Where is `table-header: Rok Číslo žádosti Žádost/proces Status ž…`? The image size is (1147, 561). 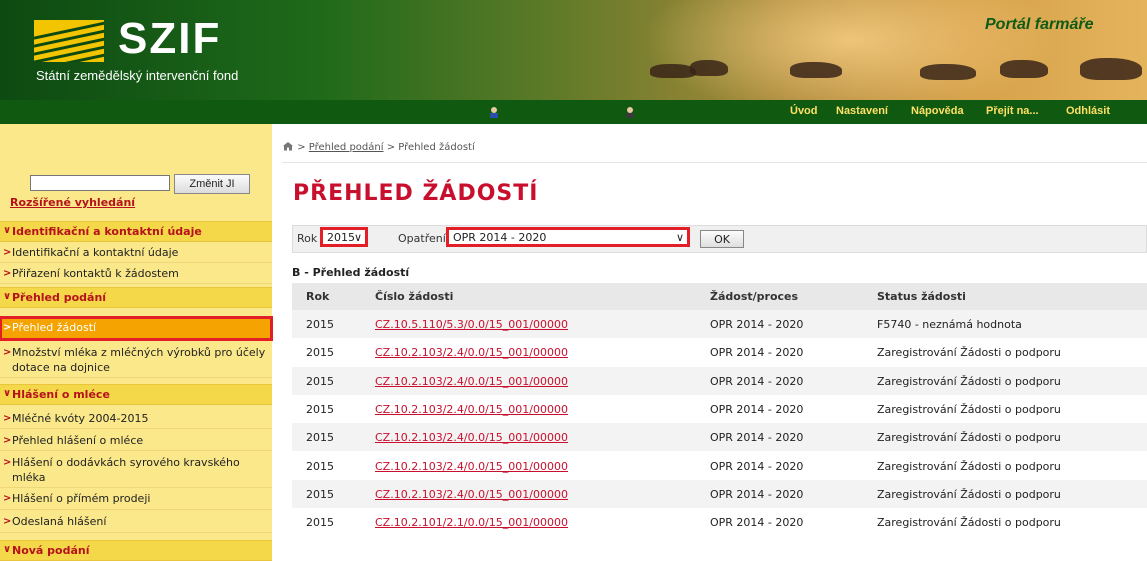 table-header: Rok Číslo žádosti Žádost/proces Status ž… is located at coordinates (719, 296).